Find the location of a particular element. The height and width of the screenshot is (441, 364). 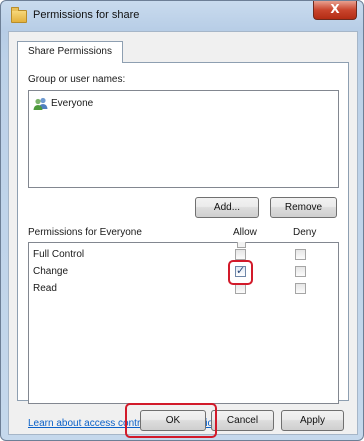

window-title: Permissions for share is located at coordinates (86, 15).